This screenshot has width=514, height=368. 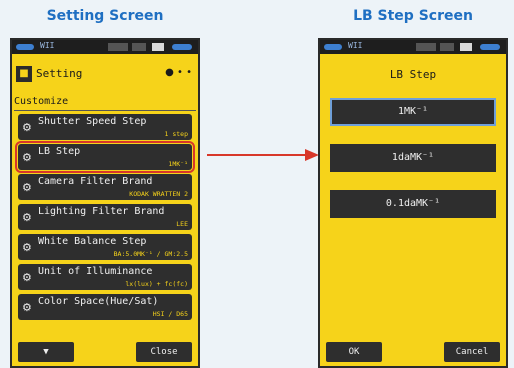 I want to click on menu-item-value: BA:5.0MK⁻¹ / GM:2.5, so click(x=150, y=254).